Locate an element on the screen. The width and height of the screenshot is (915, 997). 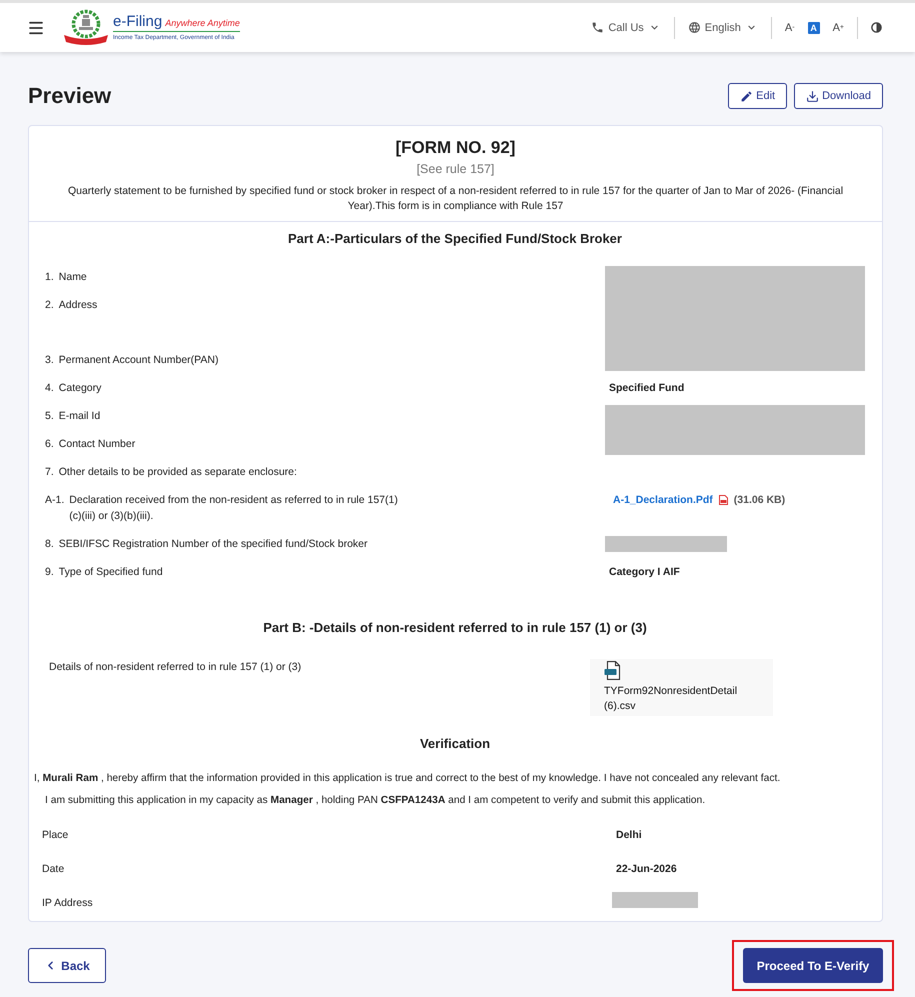
field-label: Category is located at coordinates (80, 388).